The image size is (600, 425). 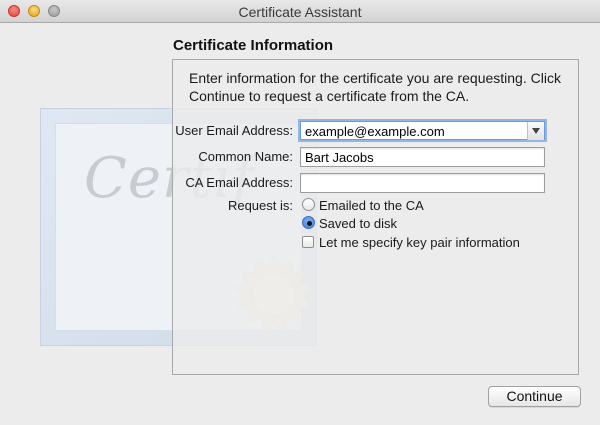 What do you see at coordinates (245, 156) in the screenshot?
I see `common-name-label: Common Name:` at bounding box center [245, 156].